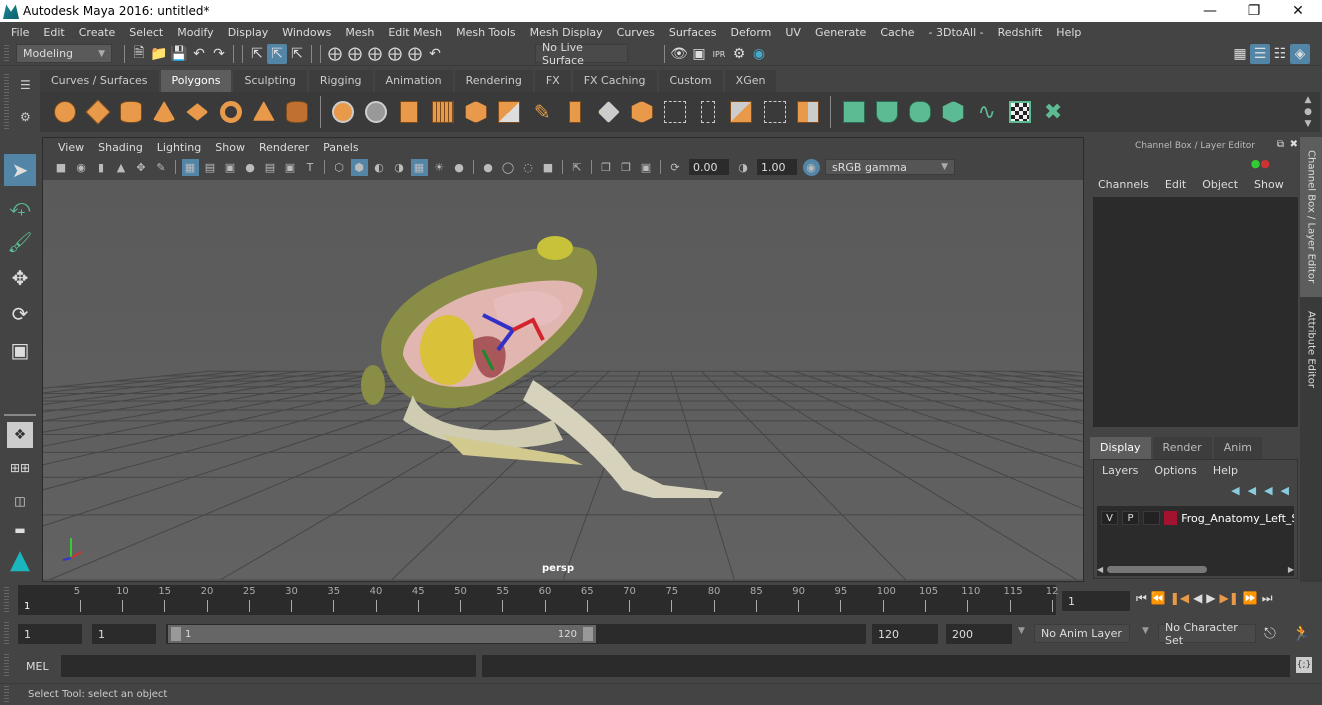 The image size is (1322, 705). What do you see at coordinates (1280, 144) in the screenshot?
I see `float-panel-icon: ⧉` at bounding box center [1280, 144].